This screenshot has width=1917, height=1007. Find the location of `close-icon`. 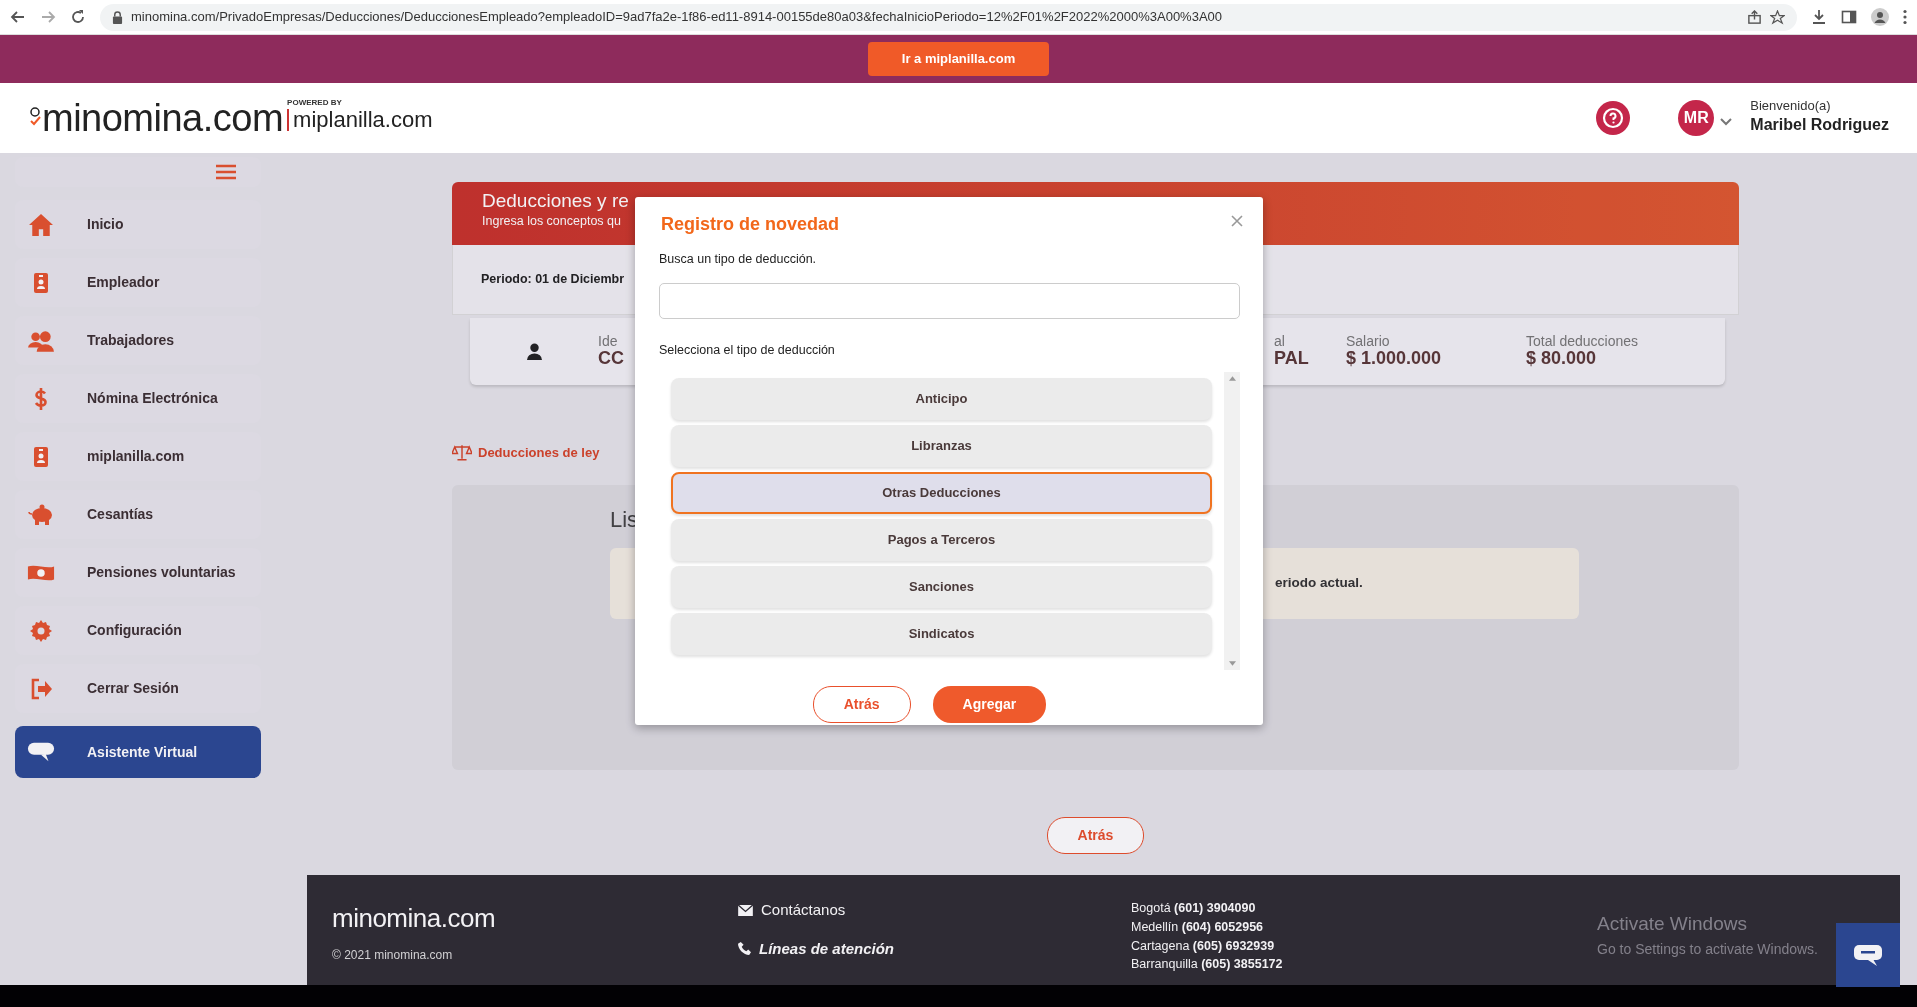

close-icon is located at coordinates (1237, 220).